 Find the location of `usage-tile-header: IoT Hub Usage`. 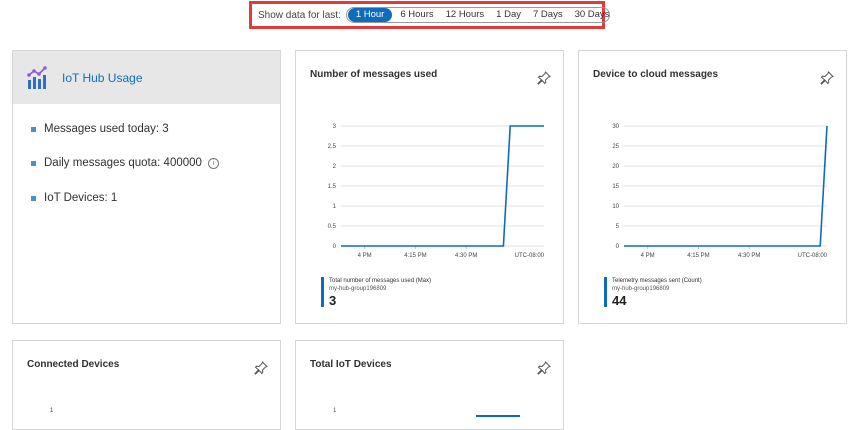

usage-tile-header: IoT Hub Usage is located at coordinates (146, 77).